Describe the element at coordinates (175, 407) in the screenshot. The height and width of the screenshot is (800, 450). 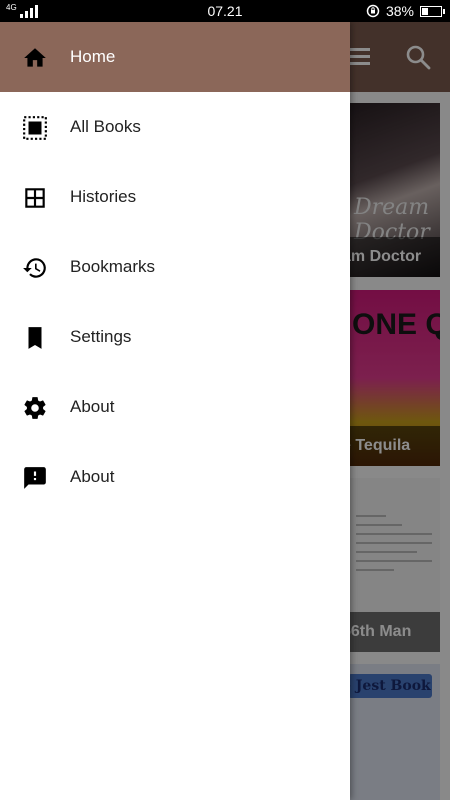
I see `nav-item-about: About` at that location.